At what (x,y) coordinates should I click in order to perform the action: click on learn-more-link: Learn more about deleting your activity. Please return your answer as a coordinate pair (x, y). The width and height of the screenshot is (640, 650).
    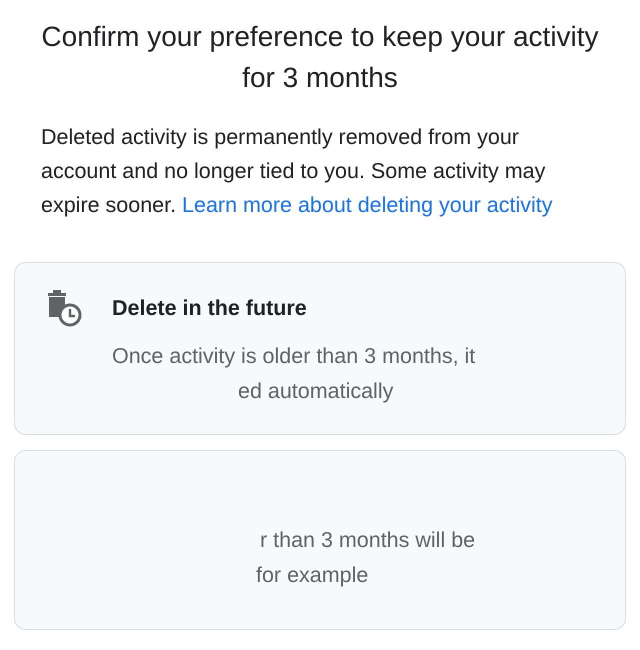
    Looking at the image, I should click on (367, 205).